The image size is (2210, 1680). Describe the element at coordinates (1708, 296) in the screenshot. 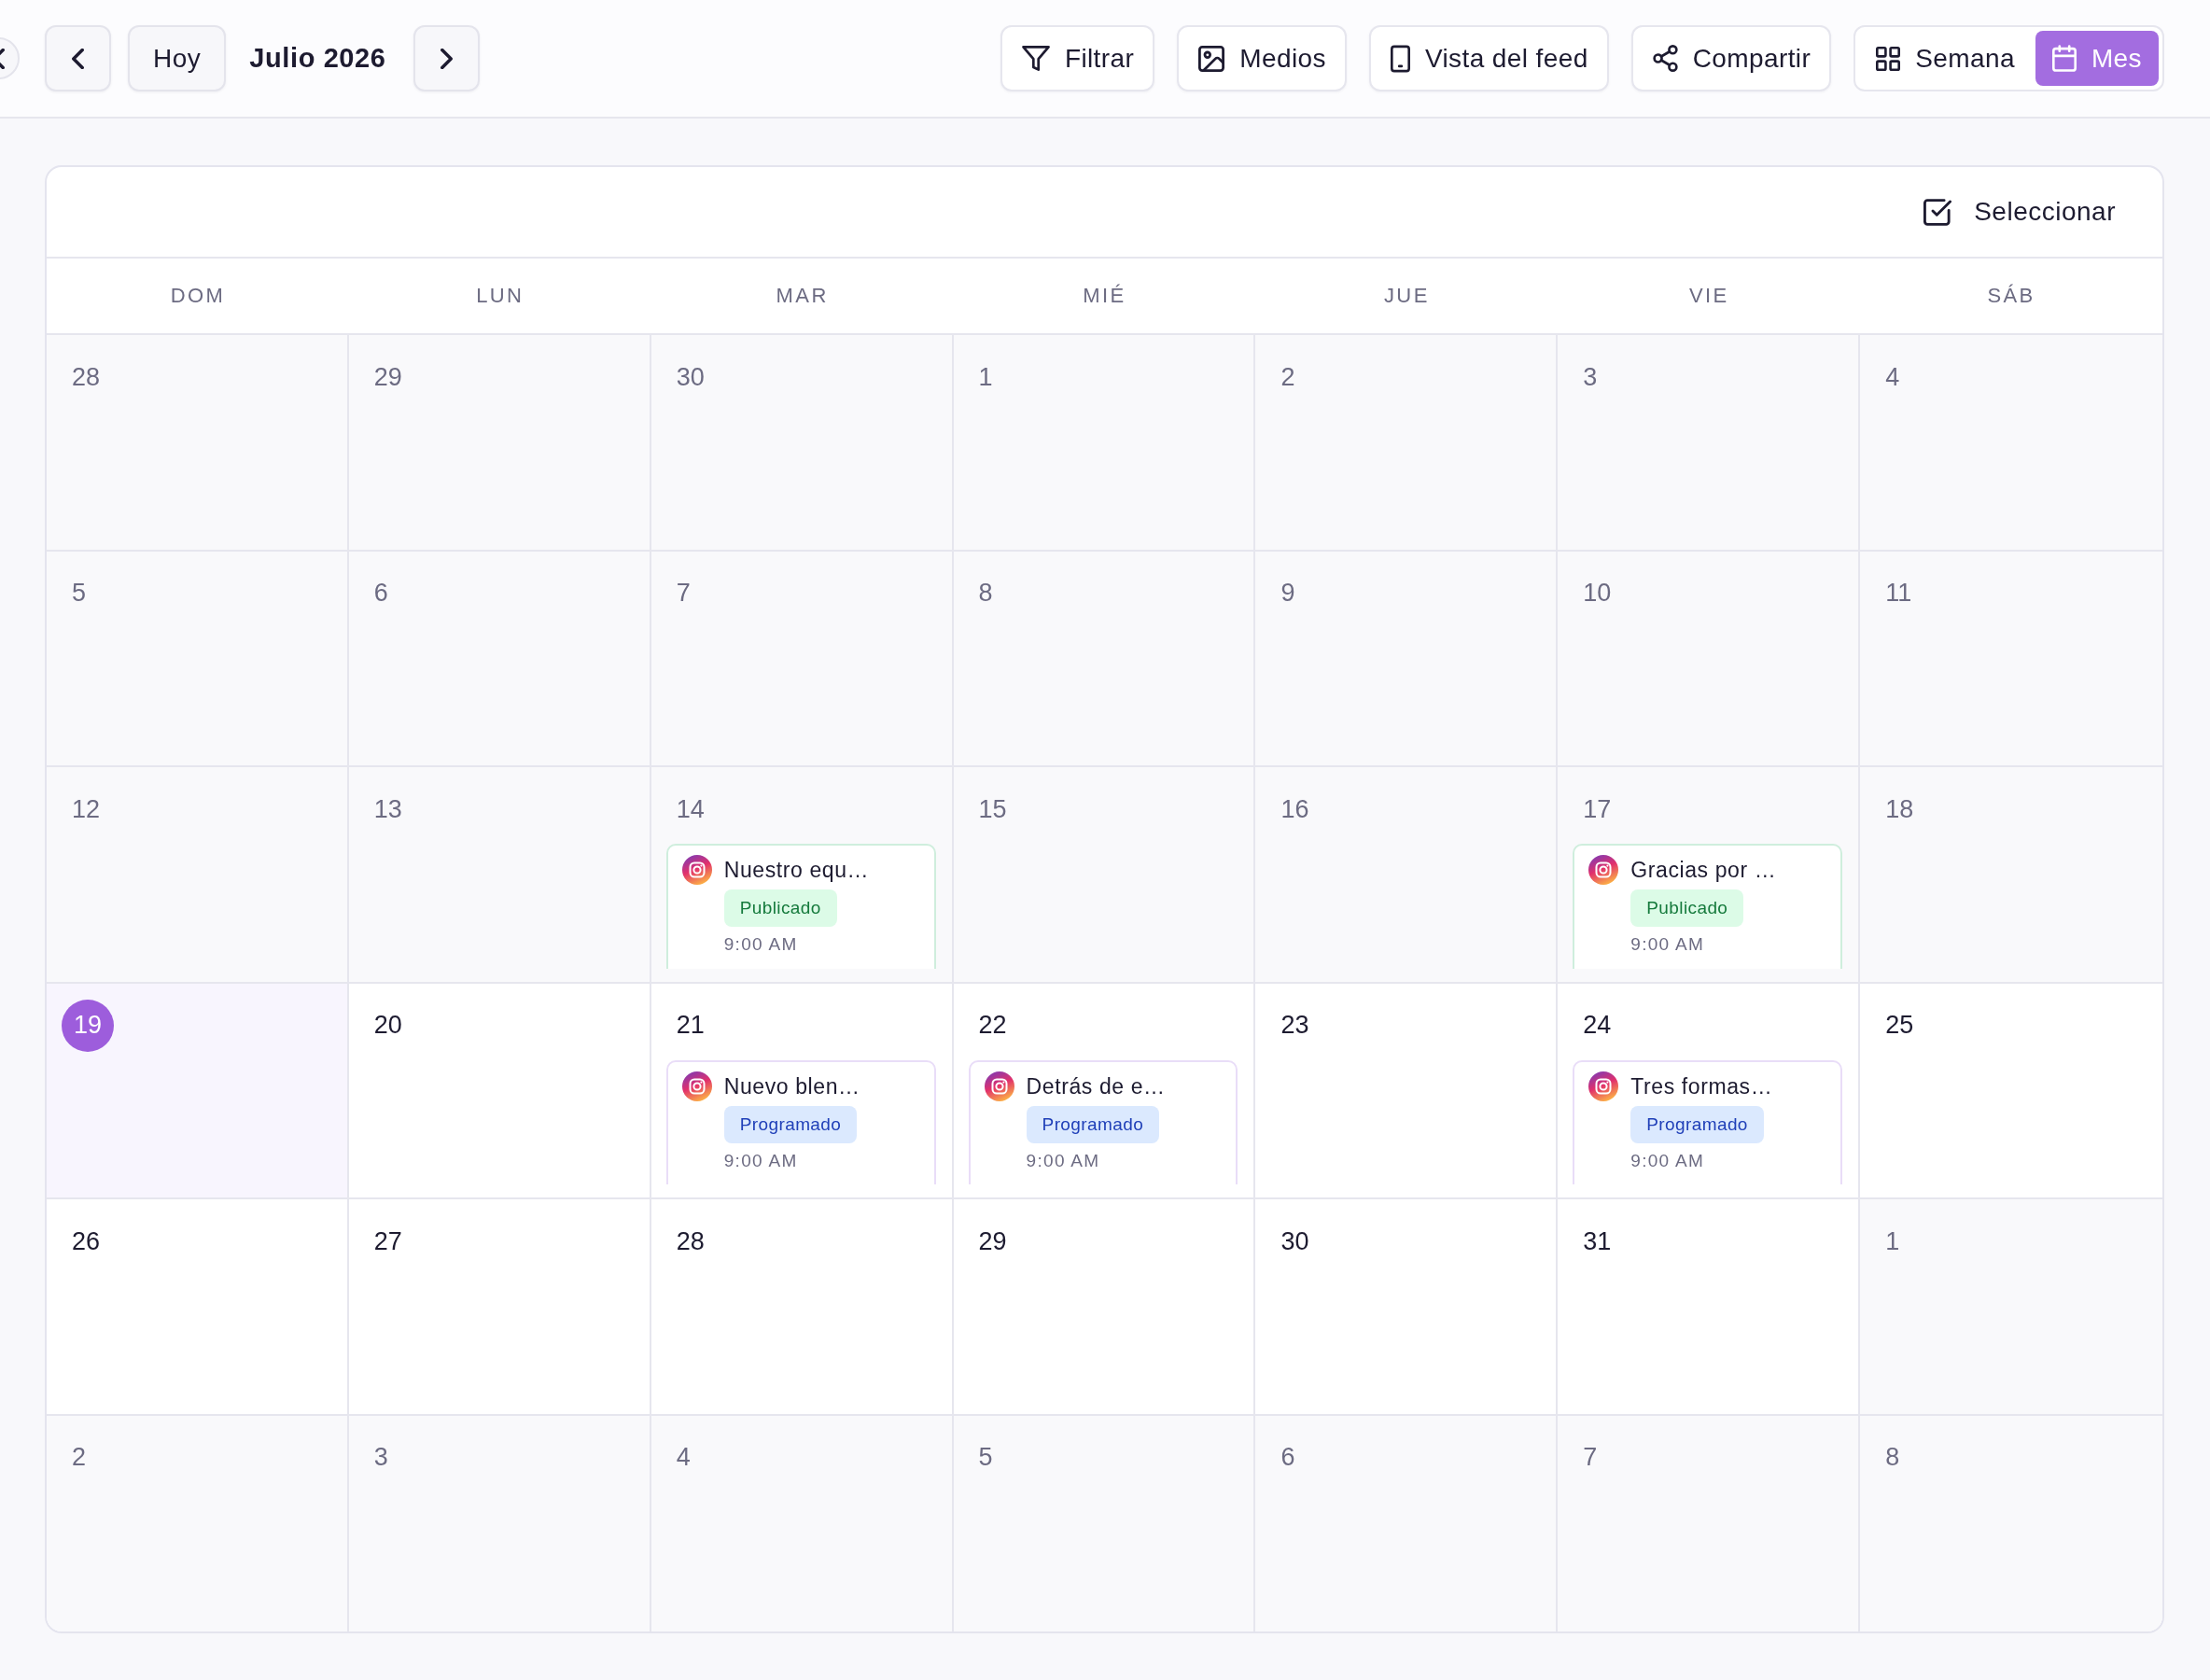

I see `weekday-label: VIE` at that location.